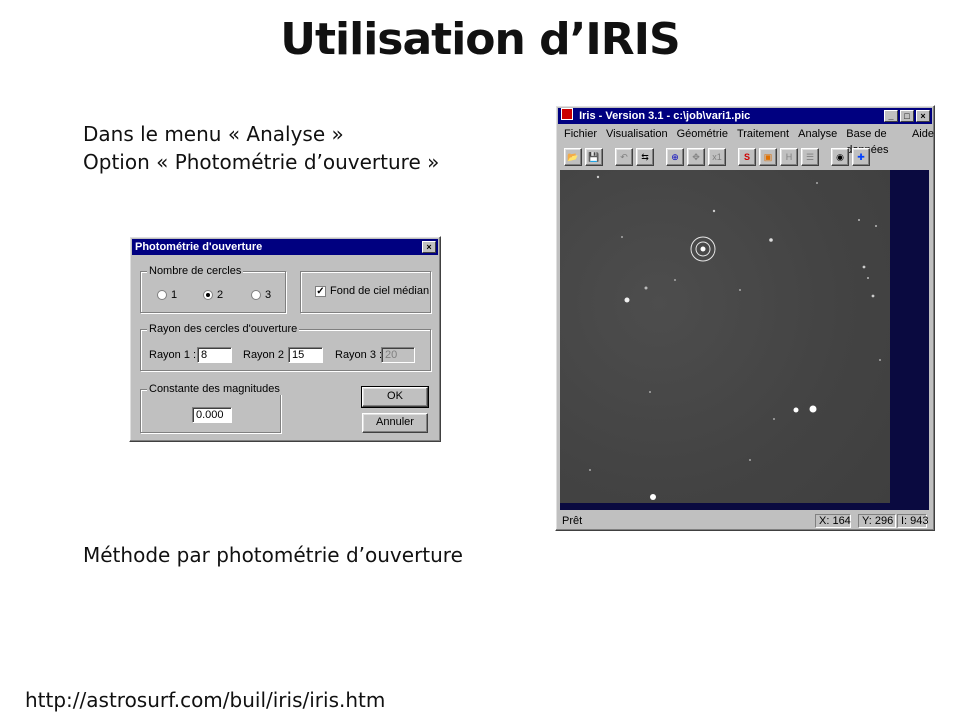  Describe the element at coordinates (195, 271) in the screenshot. I see `circles-group-label: Nombre de cercles` at that location.